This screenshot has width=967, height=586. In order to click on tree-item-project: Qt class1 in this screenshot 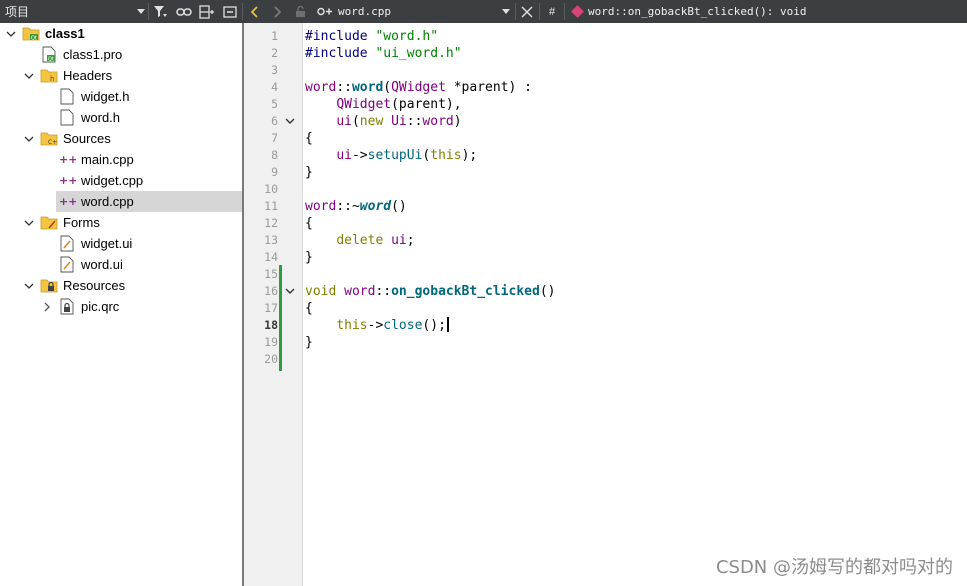, I will do `click(121, 33)`.